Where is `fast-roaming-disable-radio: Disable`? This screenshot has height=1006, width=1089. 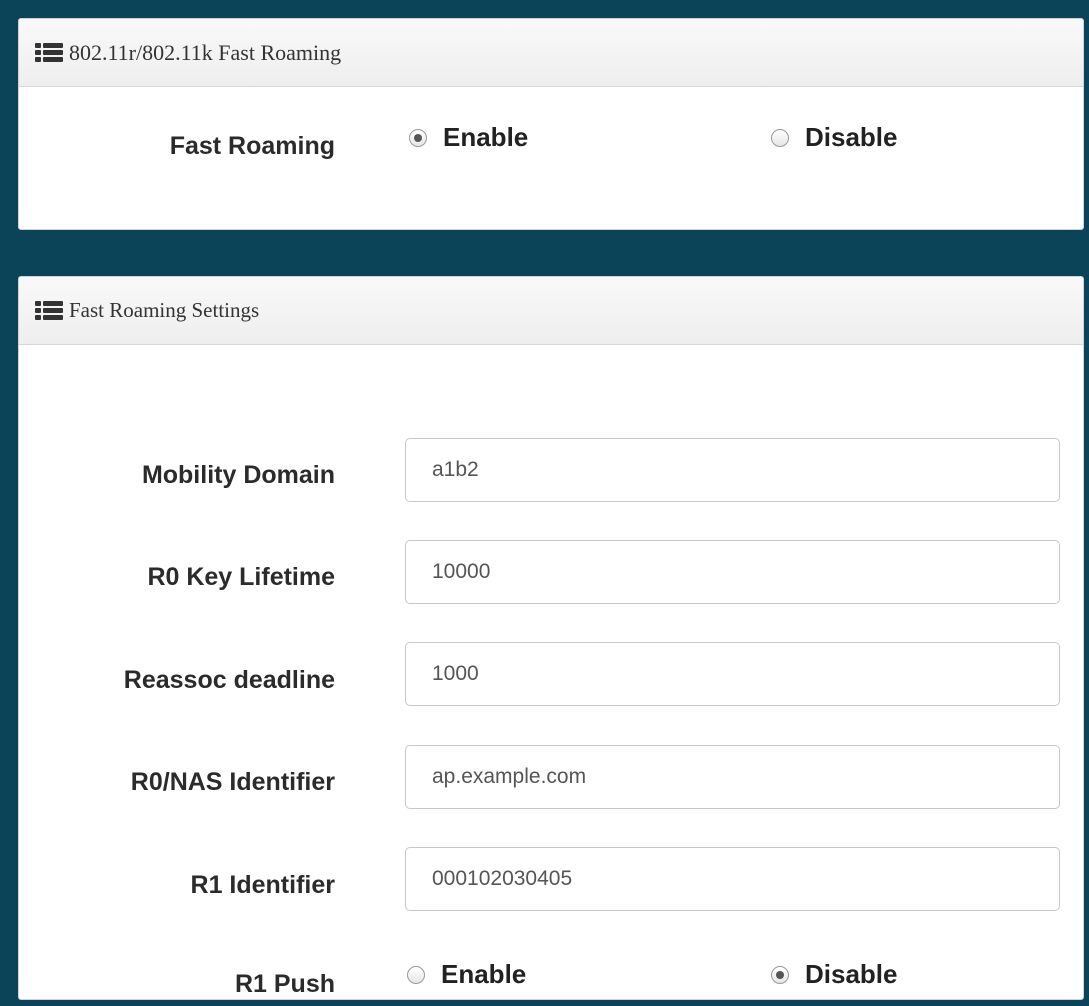
fast-roaming-disable-radio: Disable is located at coordinates (834, 137).